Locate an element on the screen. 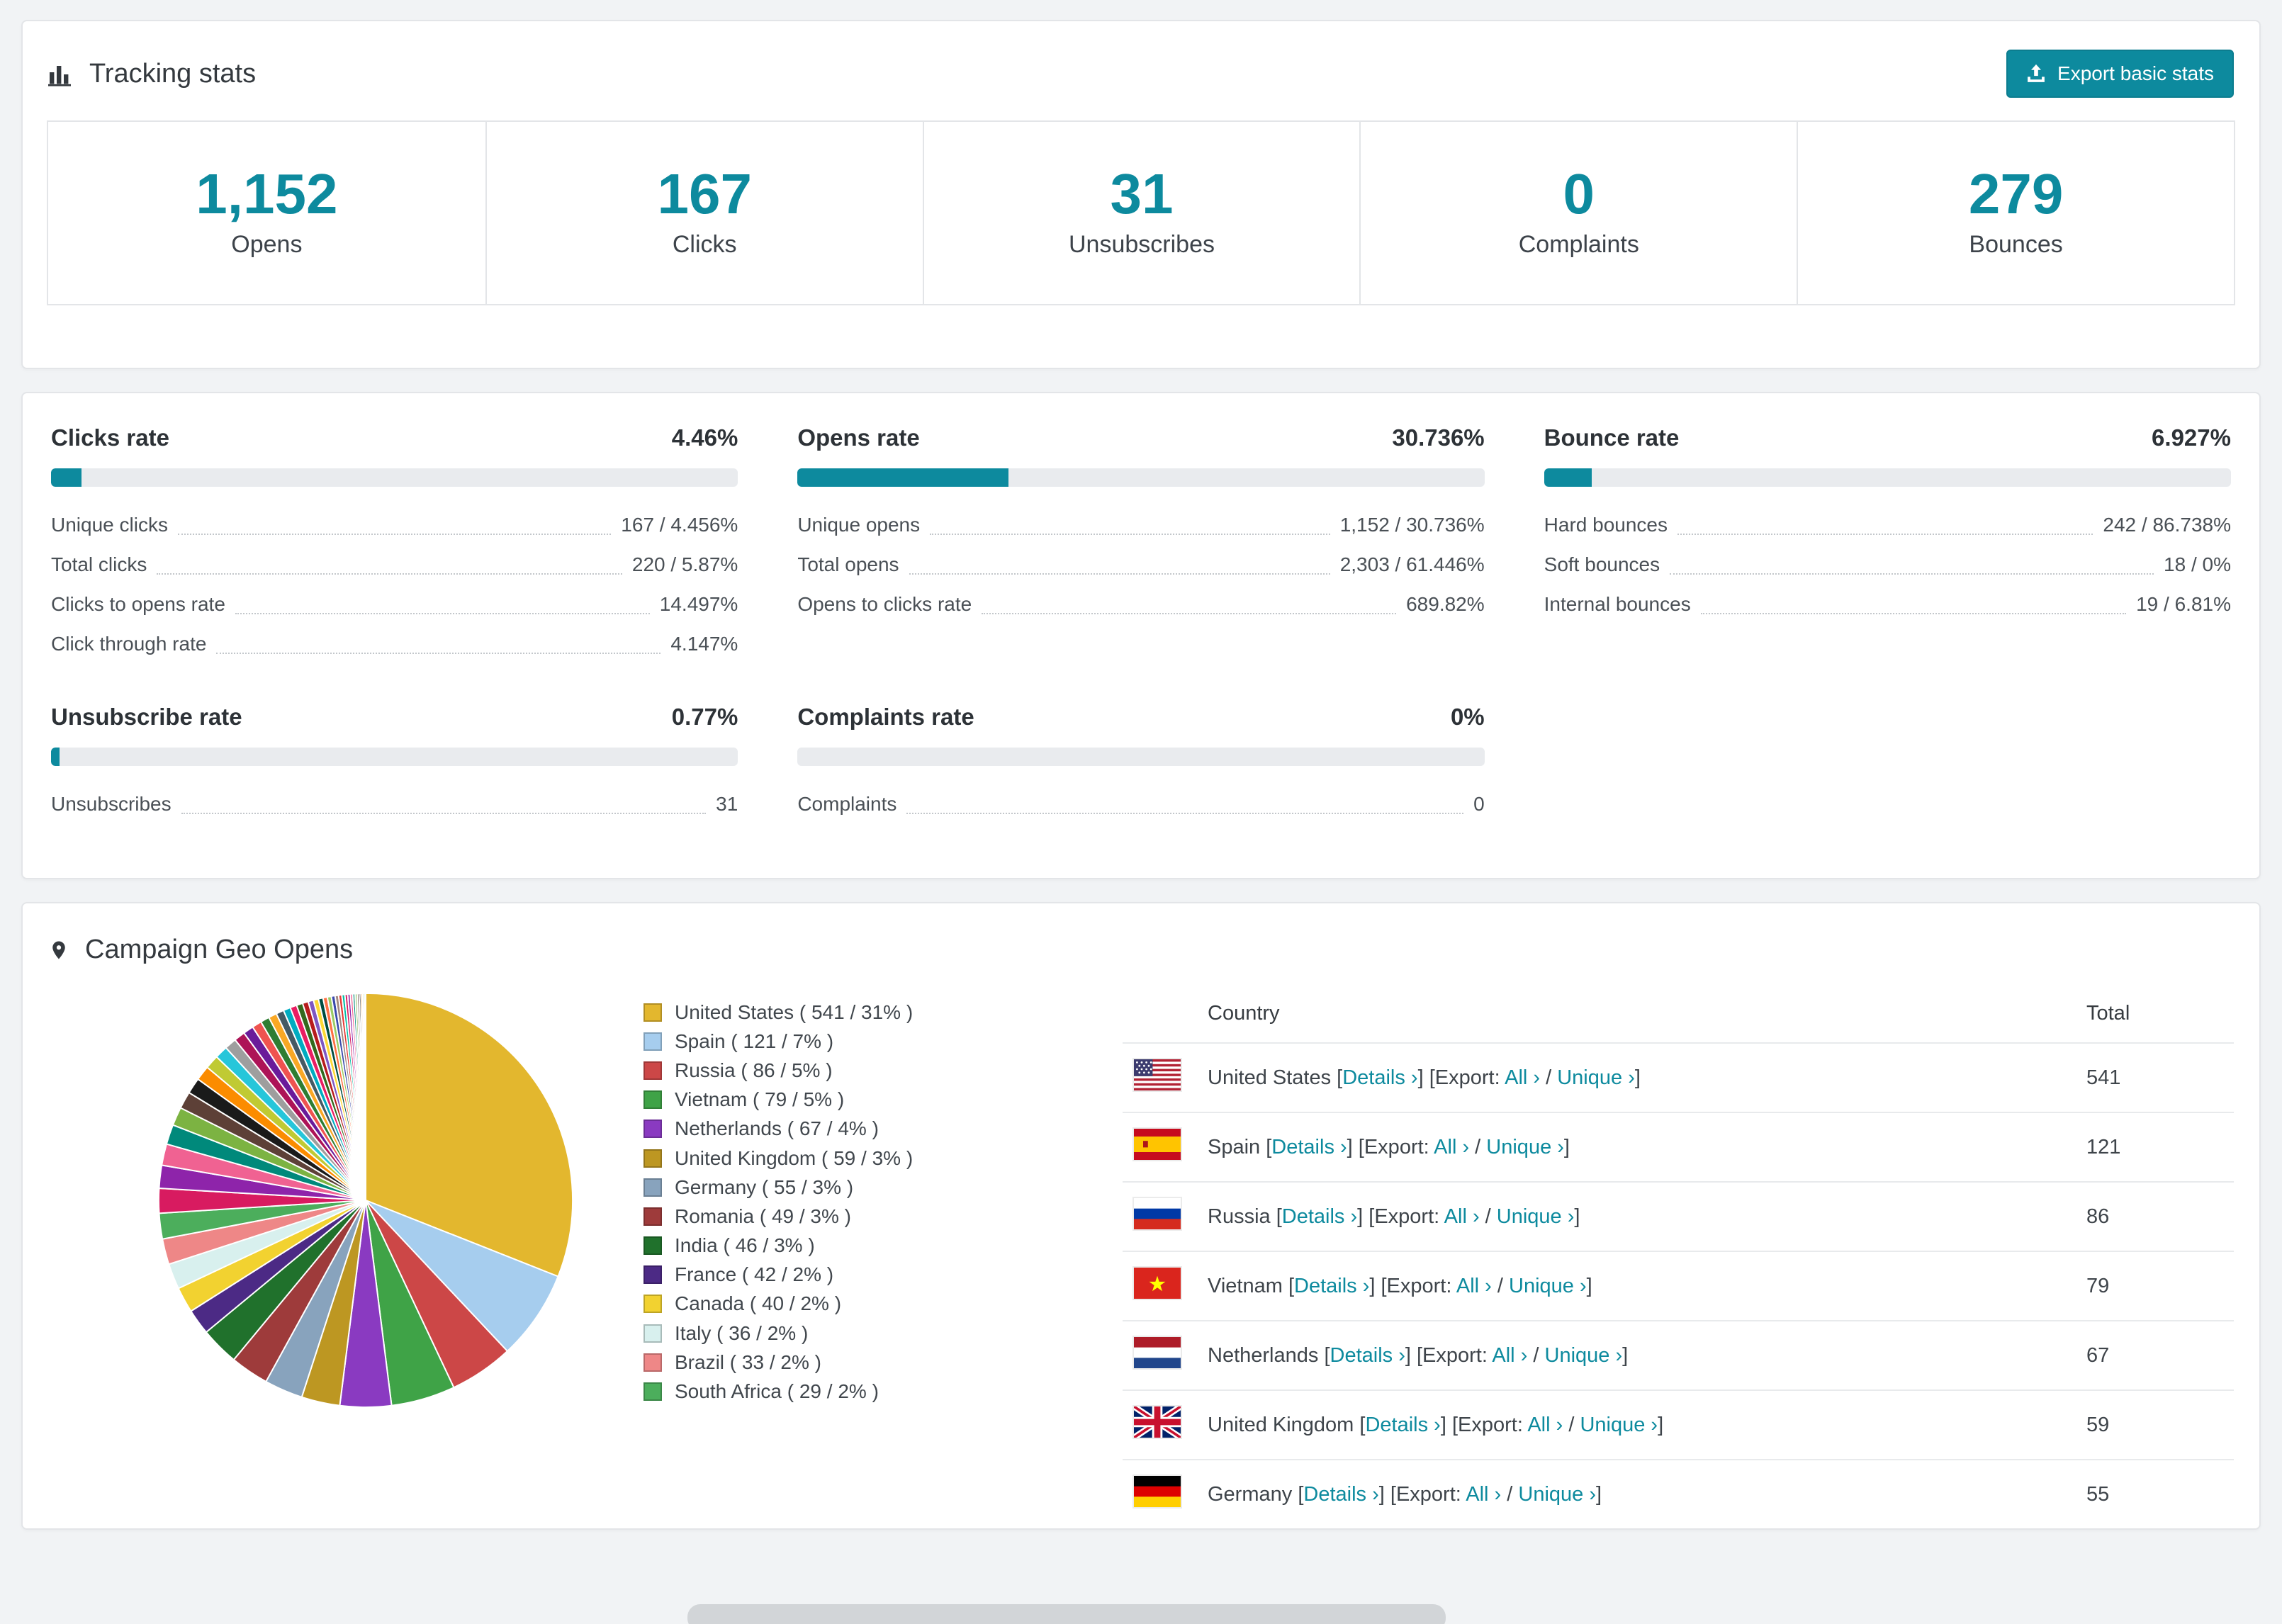 The image size is (2282, 1624). rate-stat-row: Click through rate 4.147% is located at coordinates (395, 644).